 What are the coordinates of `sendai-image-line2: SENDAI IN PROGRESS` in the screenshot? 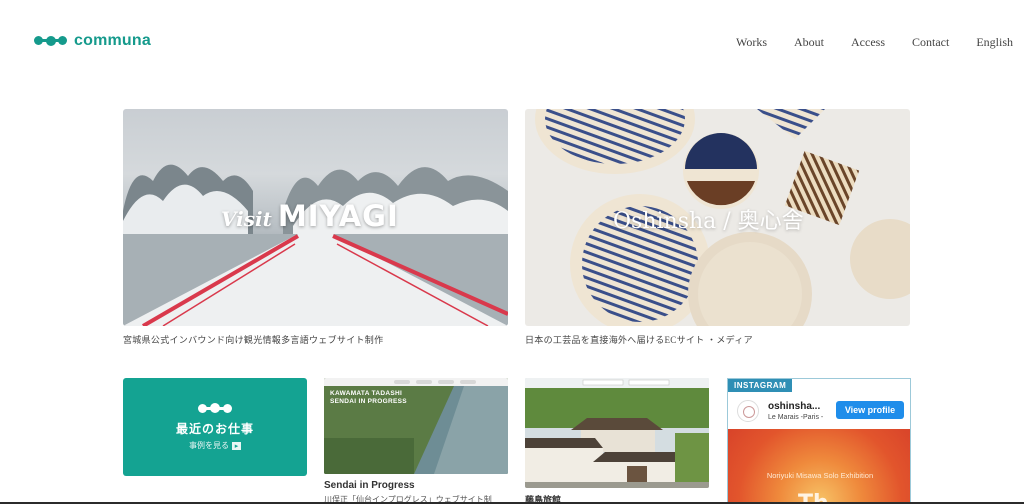 It's located at (368, 401).